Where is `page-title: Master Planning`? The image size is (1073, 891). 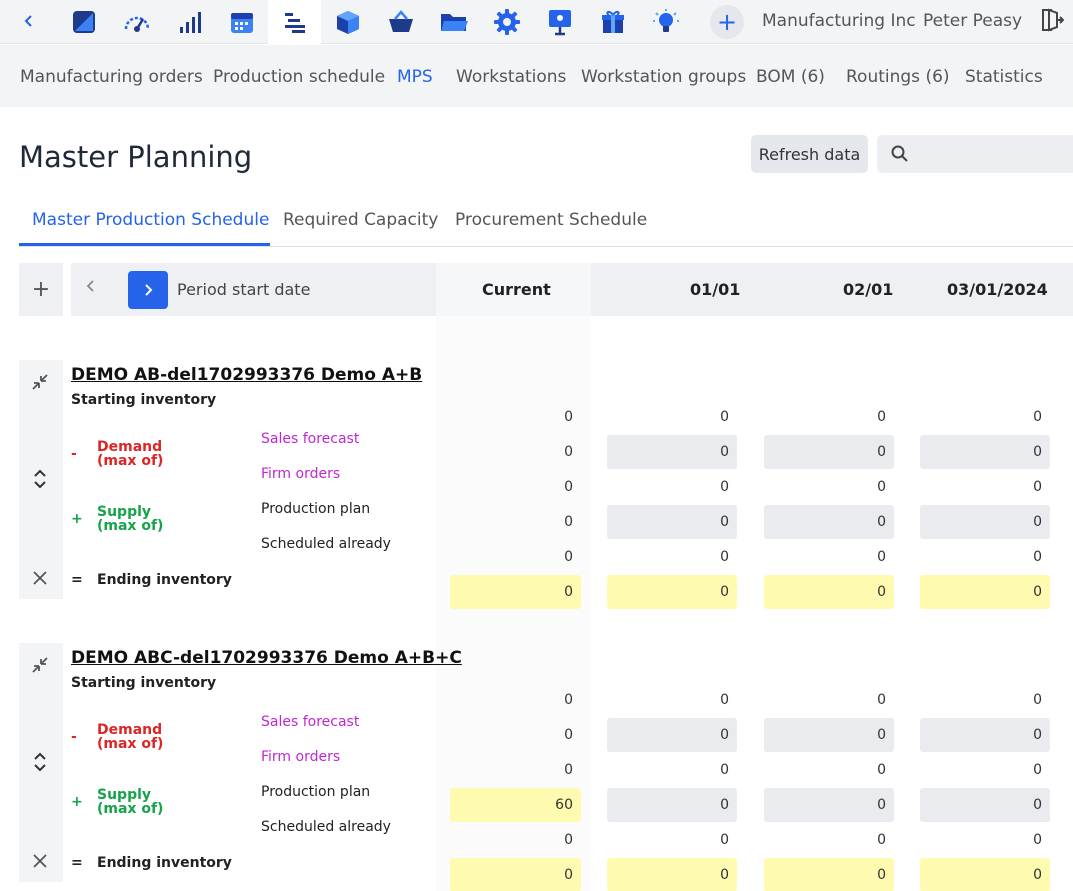 page-title: Master Planning is located at coordinates (136, 157).